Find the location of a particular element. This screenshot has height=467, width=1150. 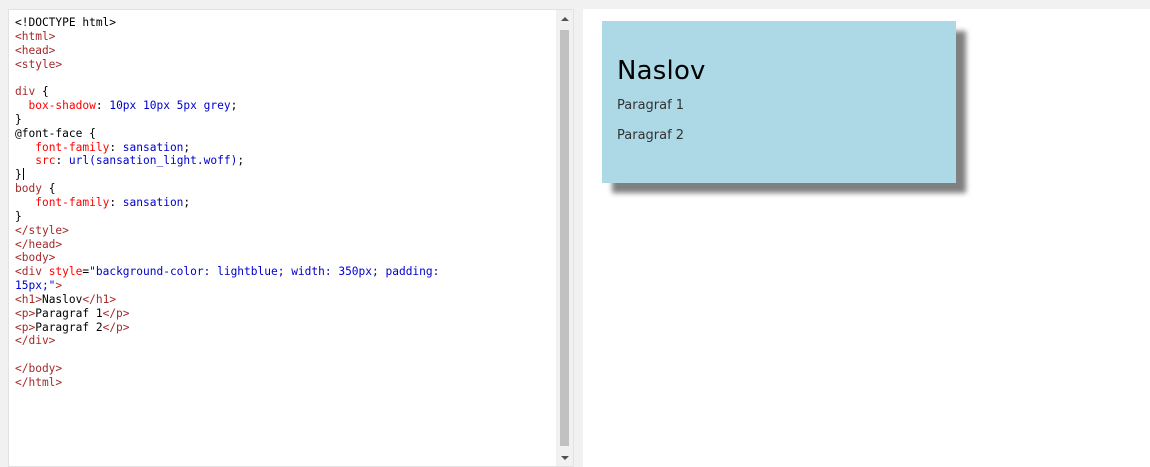

scroll-down-button is located at coordinates (564, 457).